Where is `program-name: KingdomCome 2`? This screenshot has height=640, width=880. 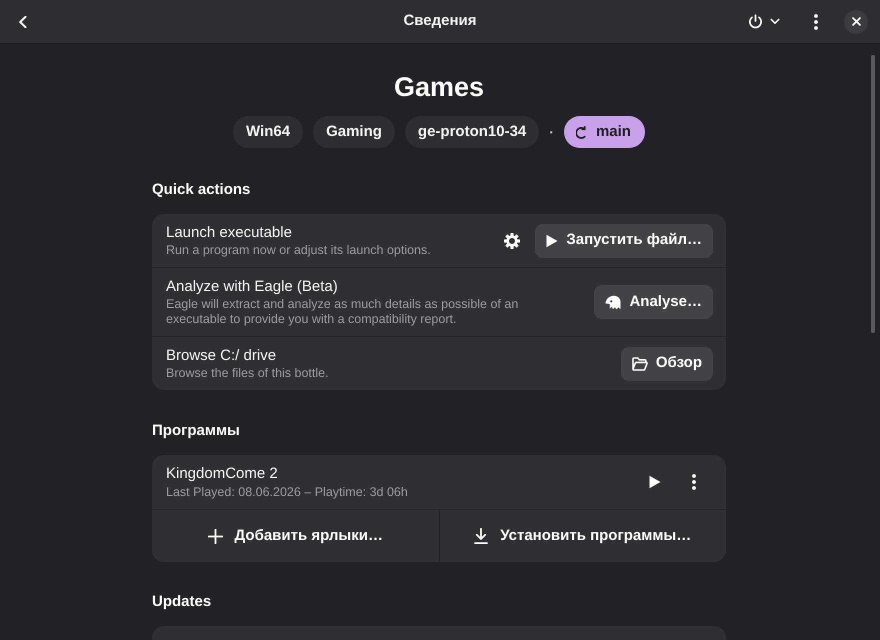
program-name: KingdomCome 2 is located at coordinates (222, 473).